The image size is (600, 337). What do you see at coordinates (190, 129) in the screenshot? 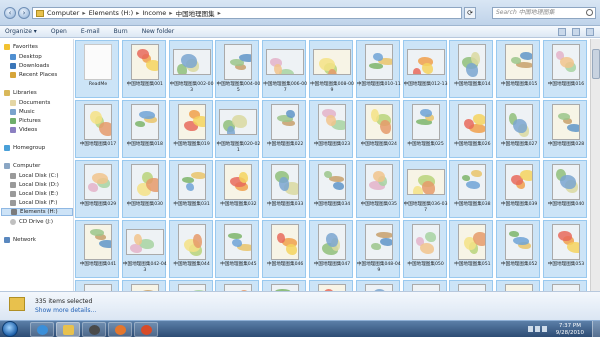
I see `file-item: 中国地理图集019` at bounding box center [190, 129].